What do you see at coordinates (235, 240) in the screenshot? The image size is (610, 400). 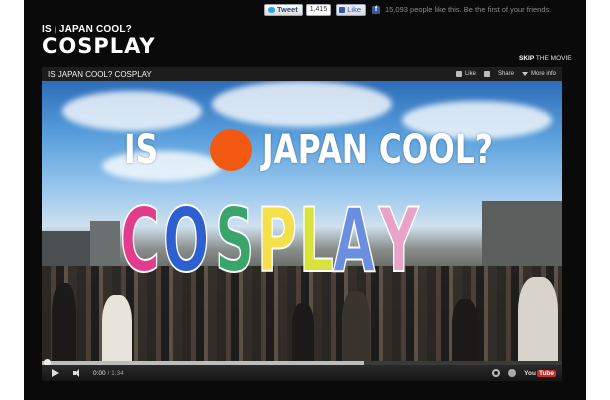 I see `hero-letter-s-2: S` at bounding box center [235, 240].